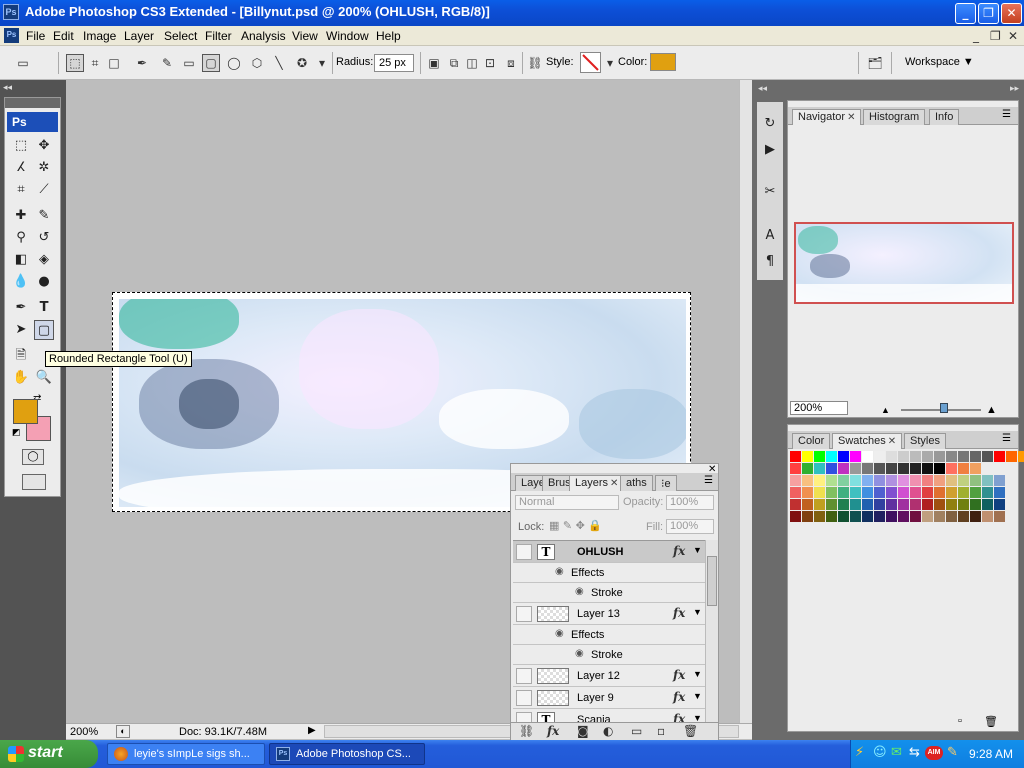  Describe the element at coordinates (960, 721) in the screenshot. I see `new-swatch-icon: ▫` at that location.